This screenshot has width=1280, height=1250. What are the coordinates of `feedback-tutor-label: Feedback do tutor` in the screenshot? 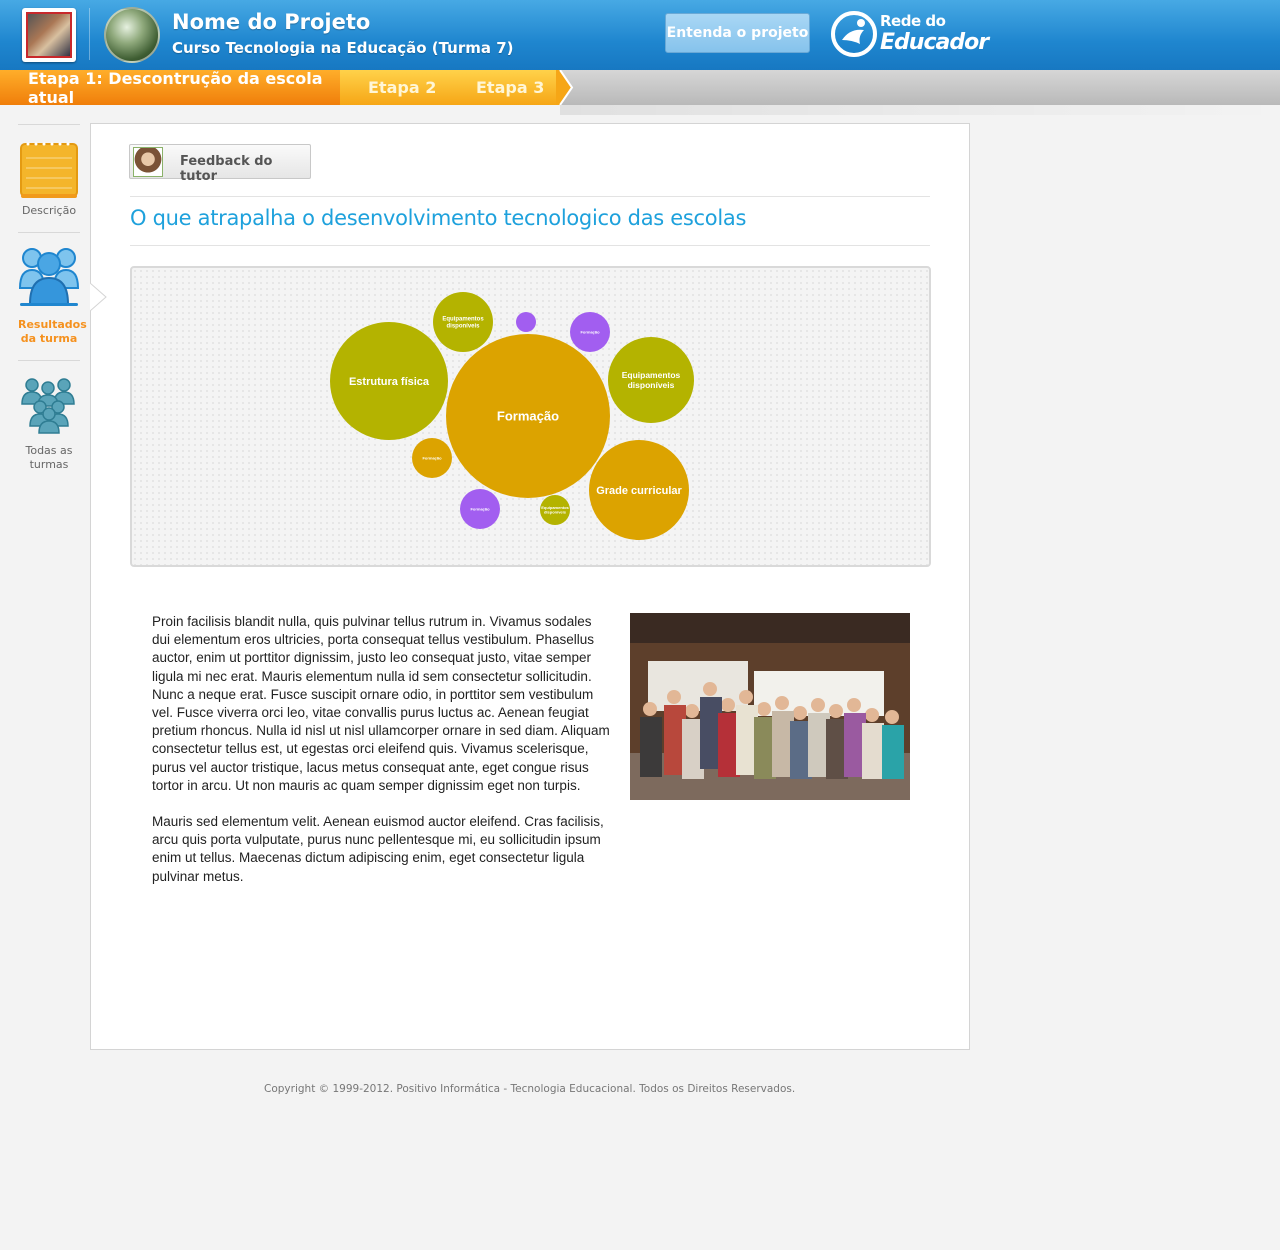 It's located at (226, 169).